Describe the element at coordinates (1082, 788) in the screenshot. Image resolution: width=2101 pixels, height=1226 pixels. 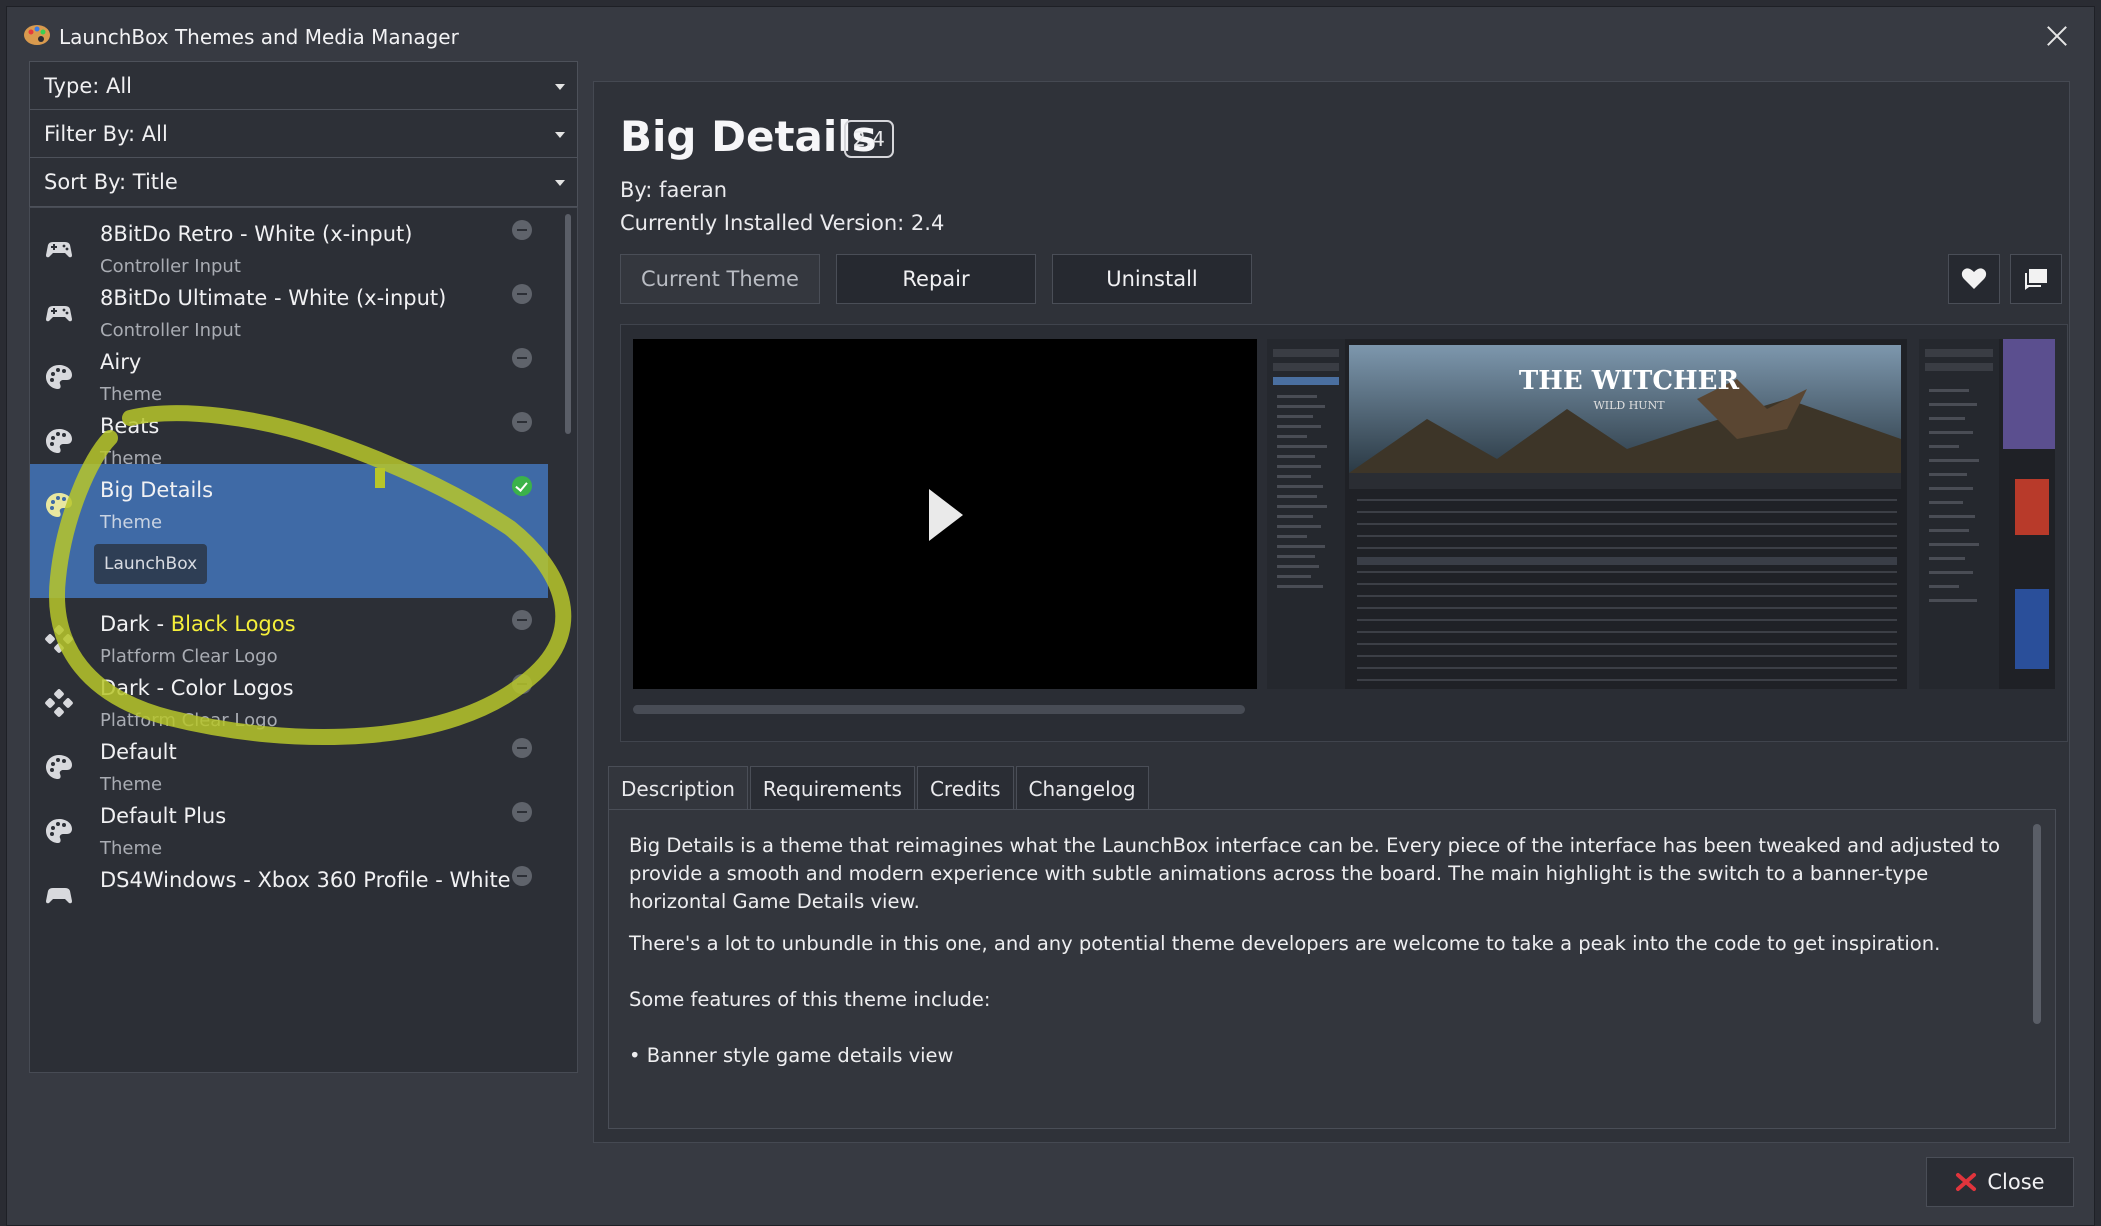
I see `tab-changelog: Changelog` at that location.